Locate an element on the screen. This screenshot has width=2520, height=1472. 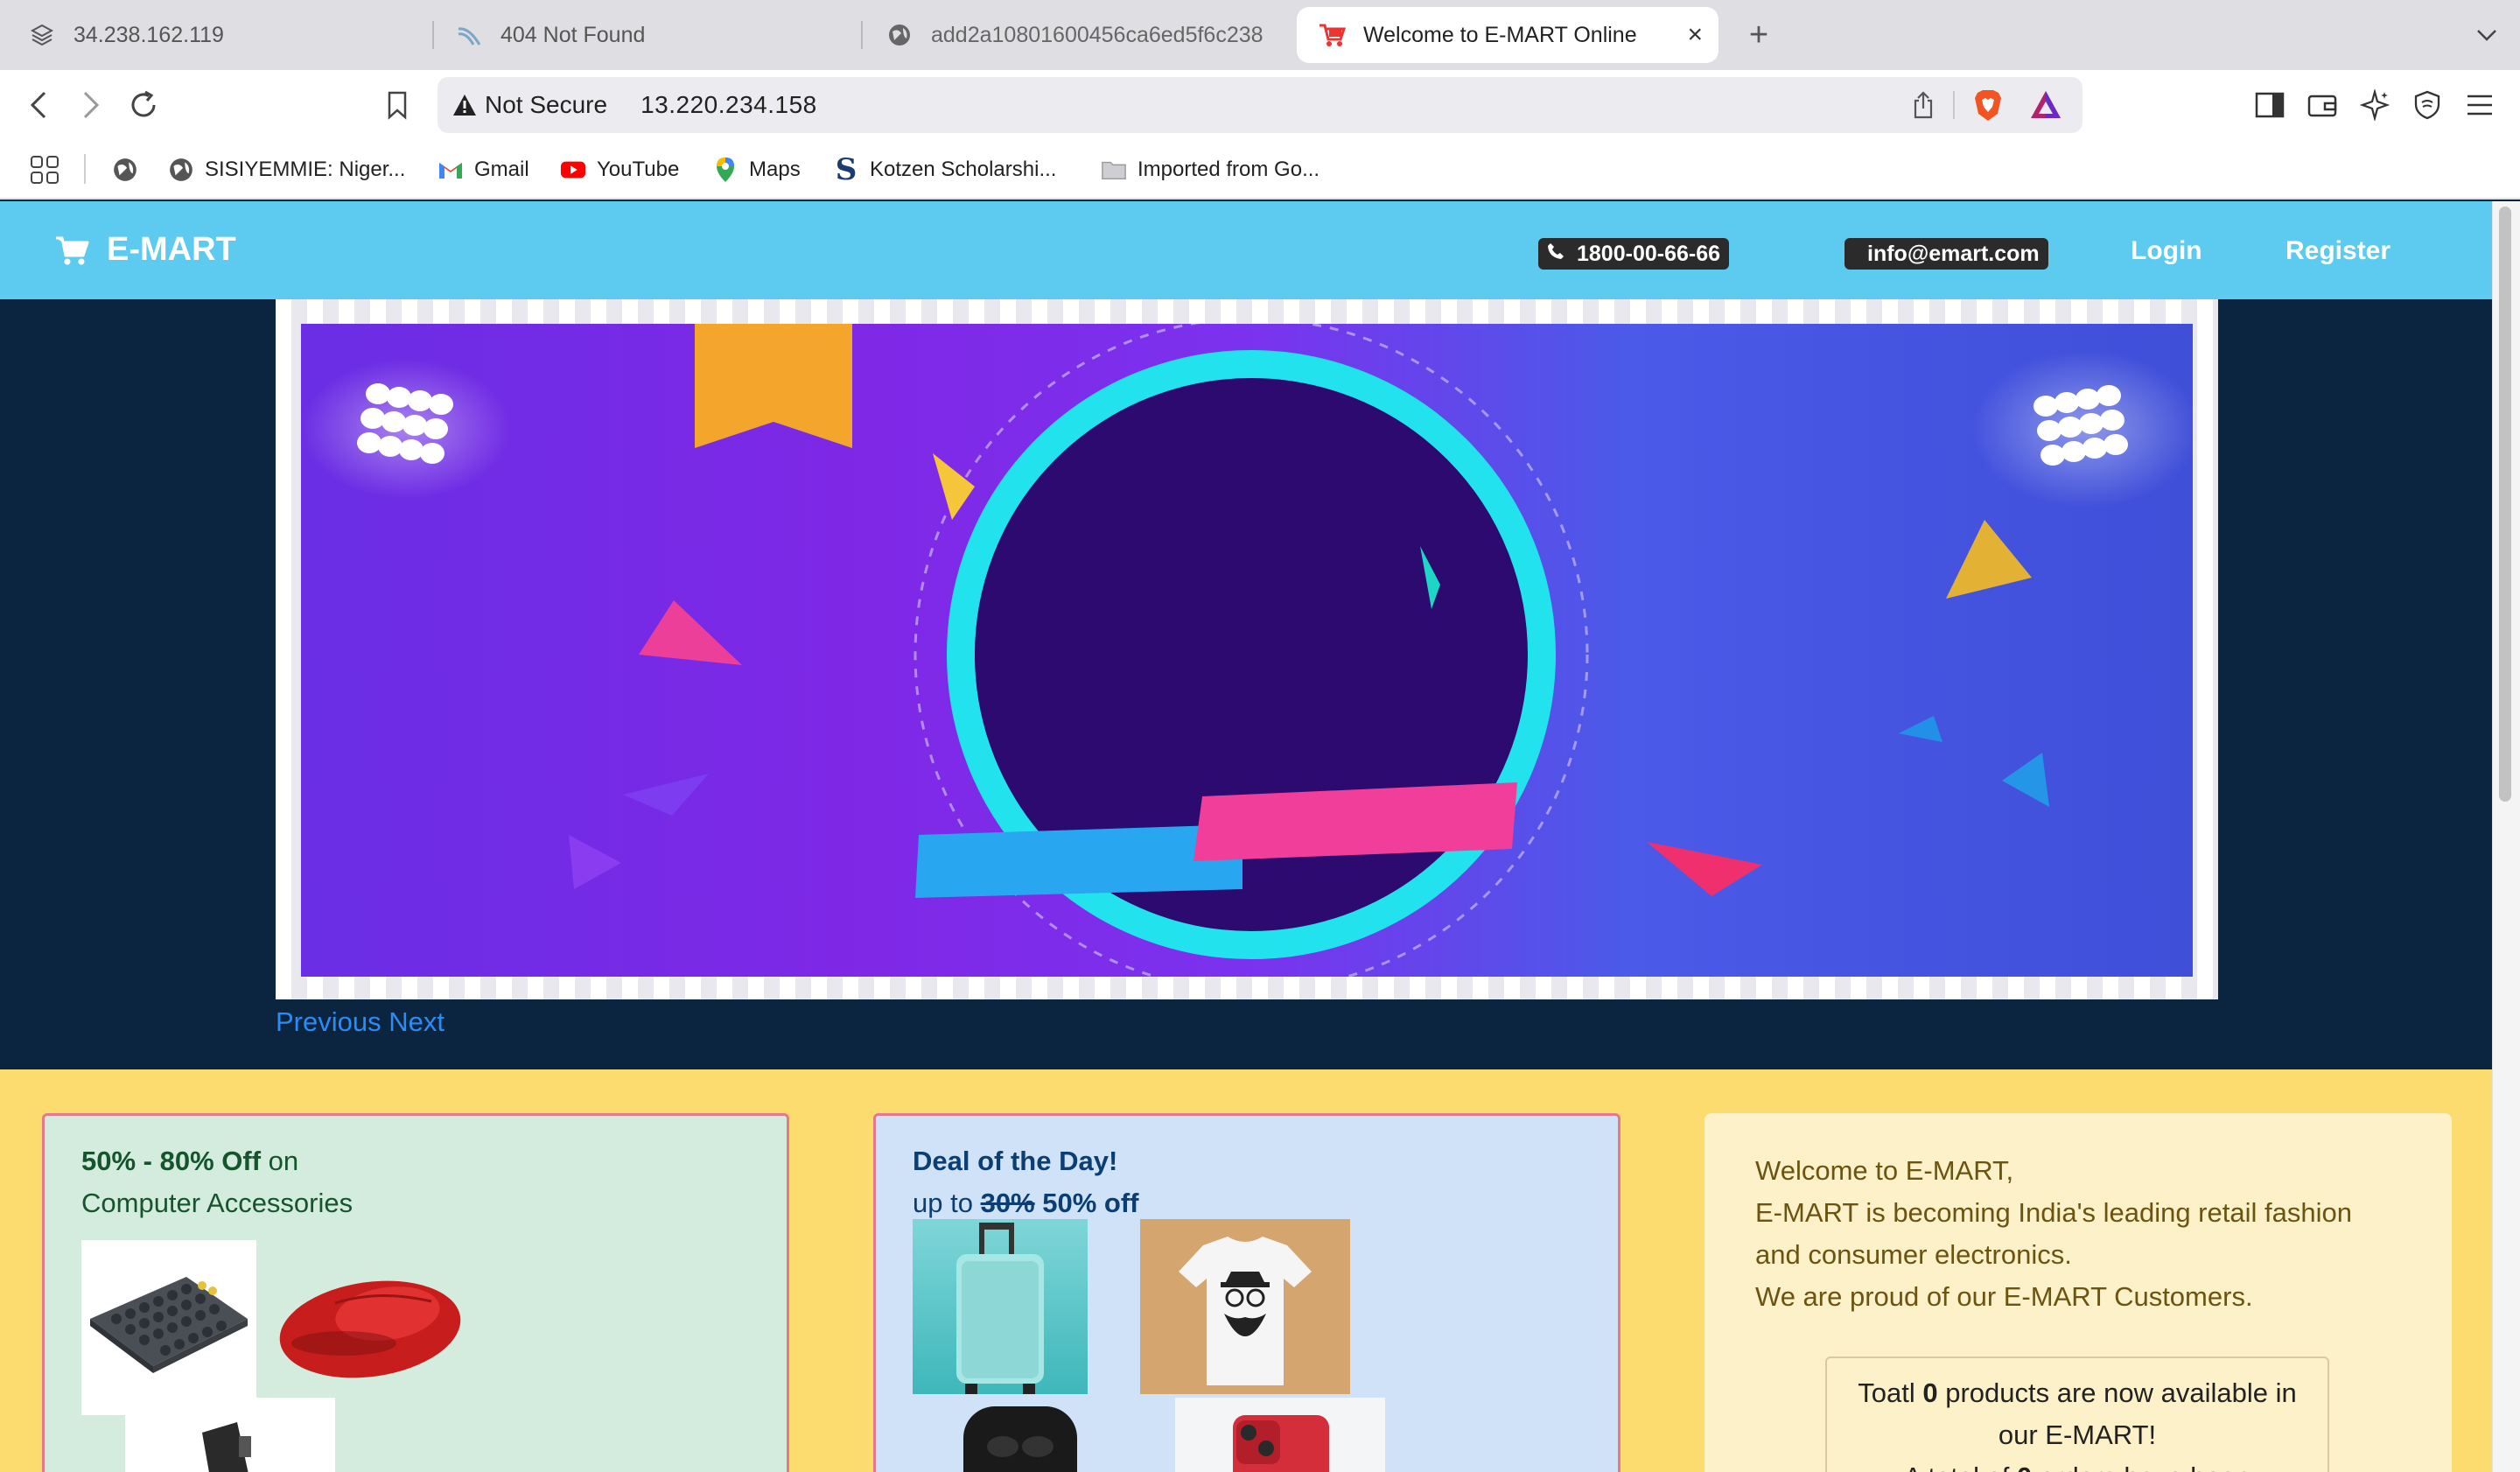
stage-light-left is located at coordinates (406, 429).